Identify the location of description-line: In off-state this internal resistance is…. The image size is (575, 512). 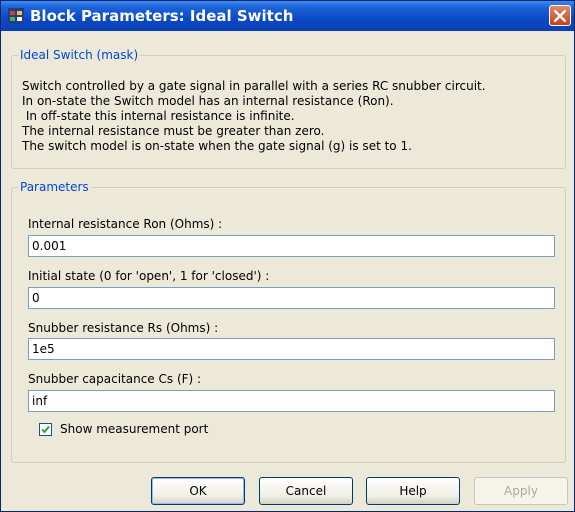
(158, 116).